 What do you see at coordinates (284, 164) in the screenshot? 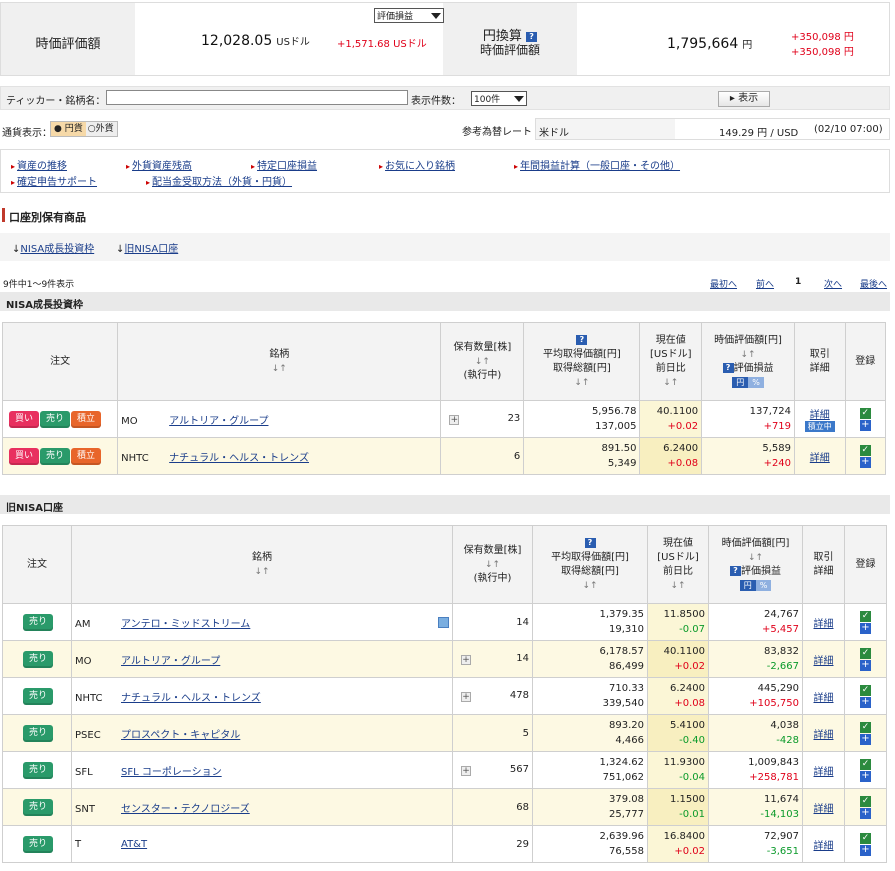
I see `link-specific-account-pl: 特定口座損益` at bounding box center [284, 164].